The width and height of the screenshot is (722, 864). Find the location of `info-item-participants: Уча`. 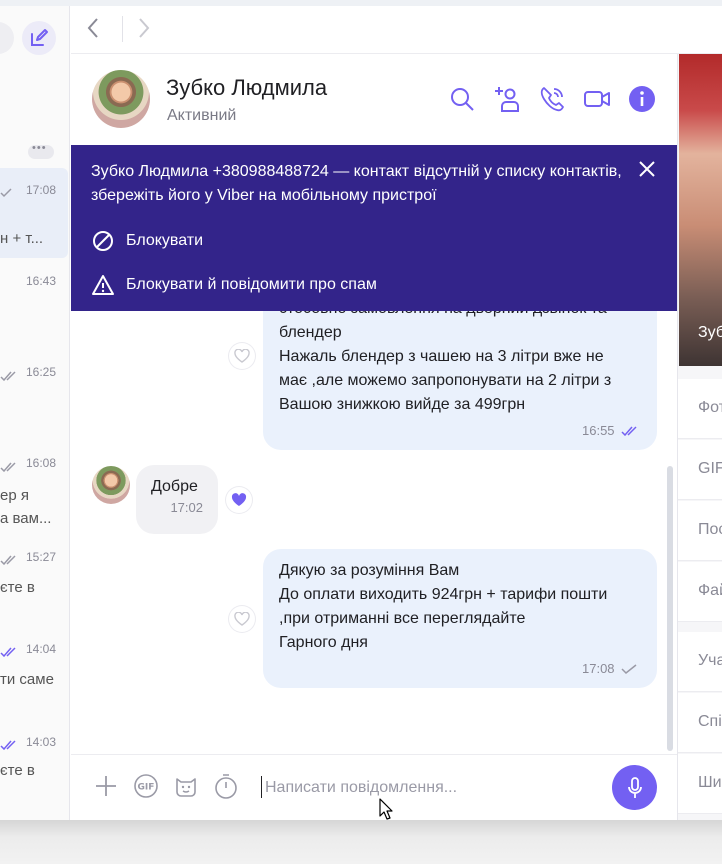

info-item-participants: Уча is located at coordinates (700, 662).